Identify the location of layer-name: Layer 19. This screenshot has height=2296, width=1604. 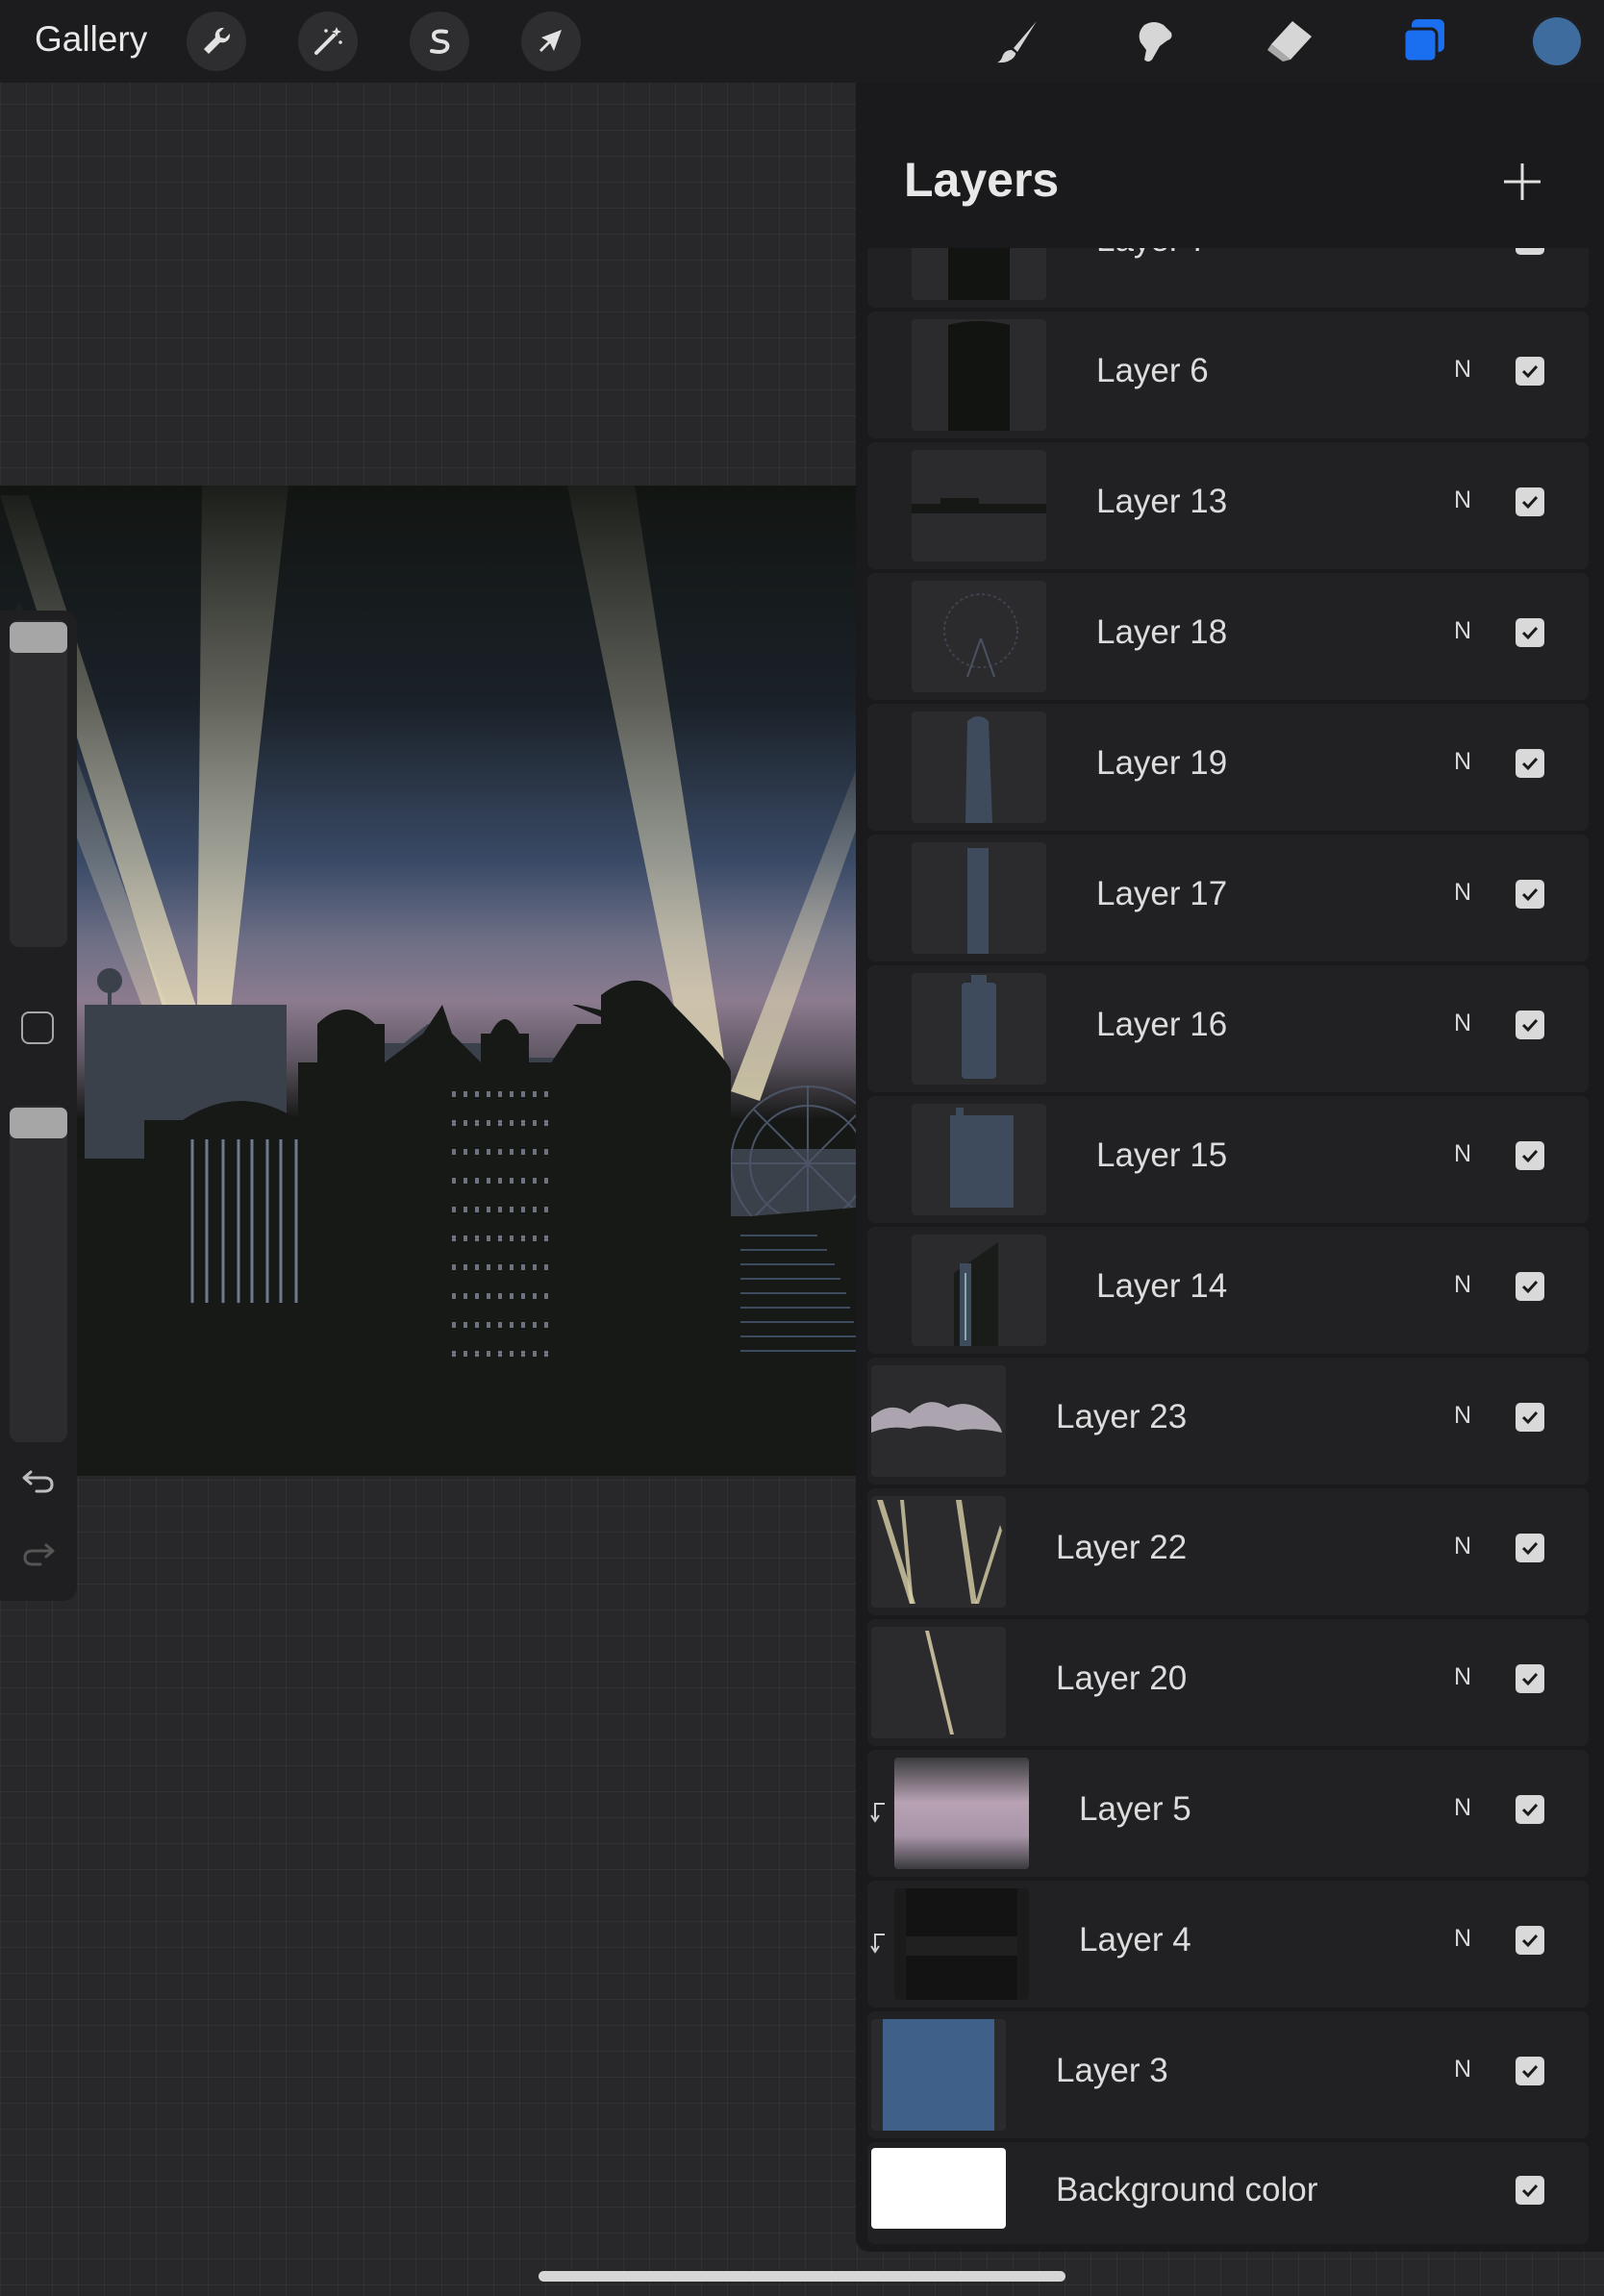
(1162, 763).